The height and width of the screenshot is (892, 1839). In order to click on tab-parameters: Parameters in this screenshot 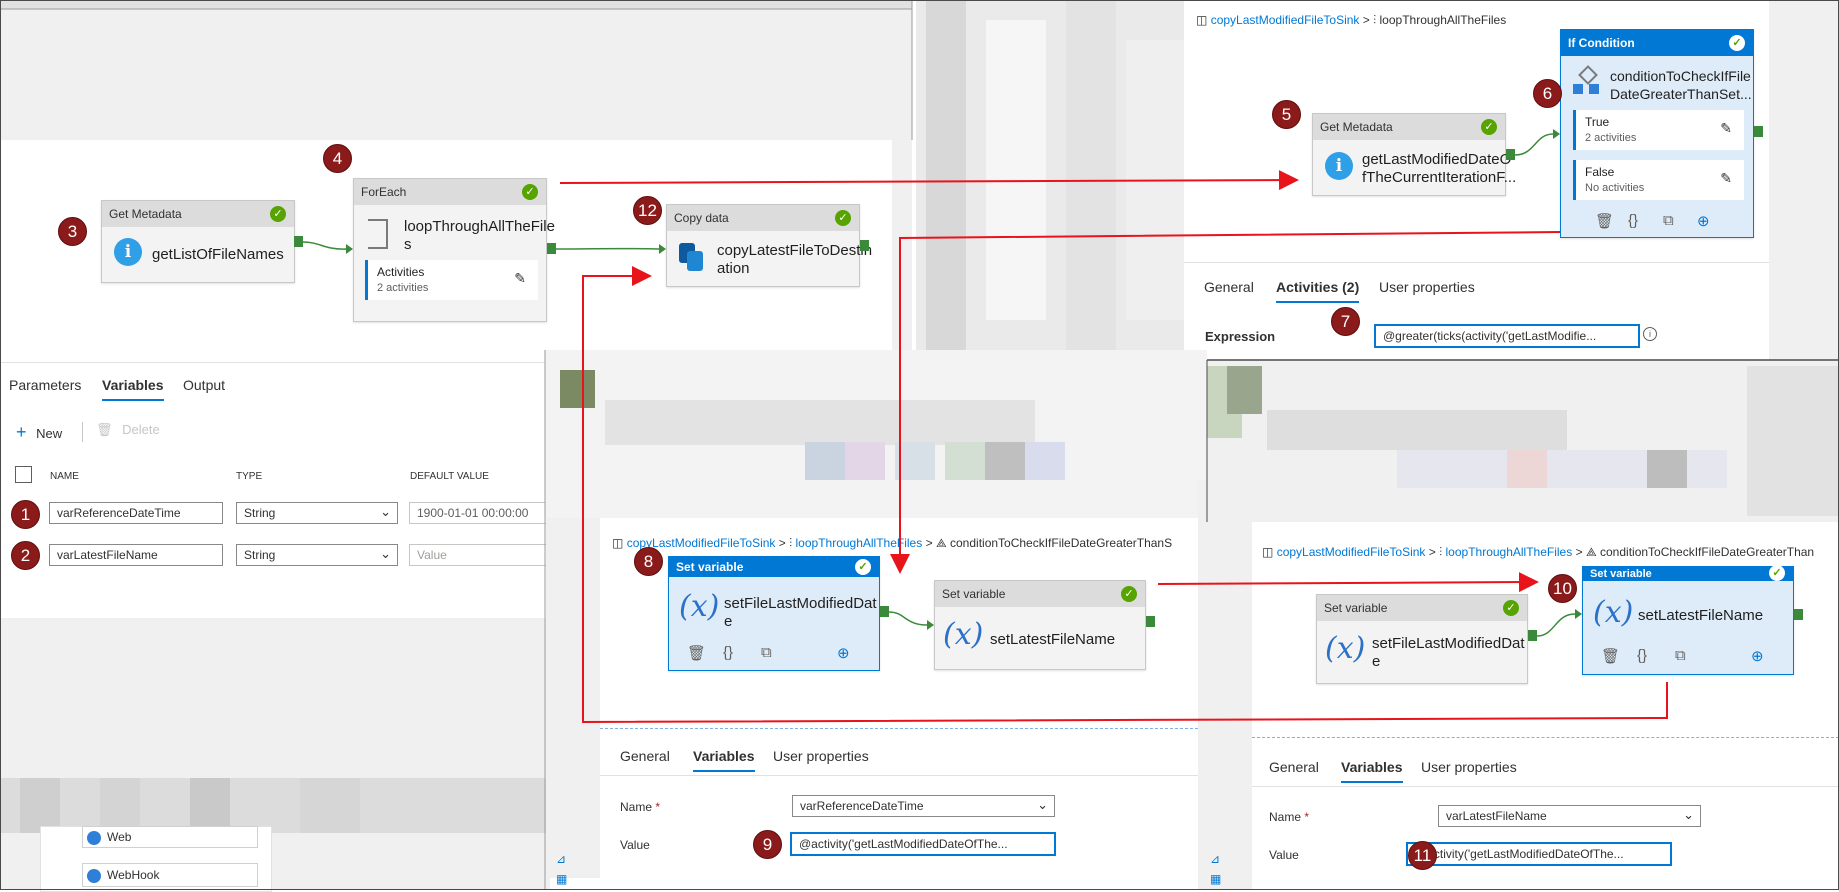, I will do `click(45, 385)`.